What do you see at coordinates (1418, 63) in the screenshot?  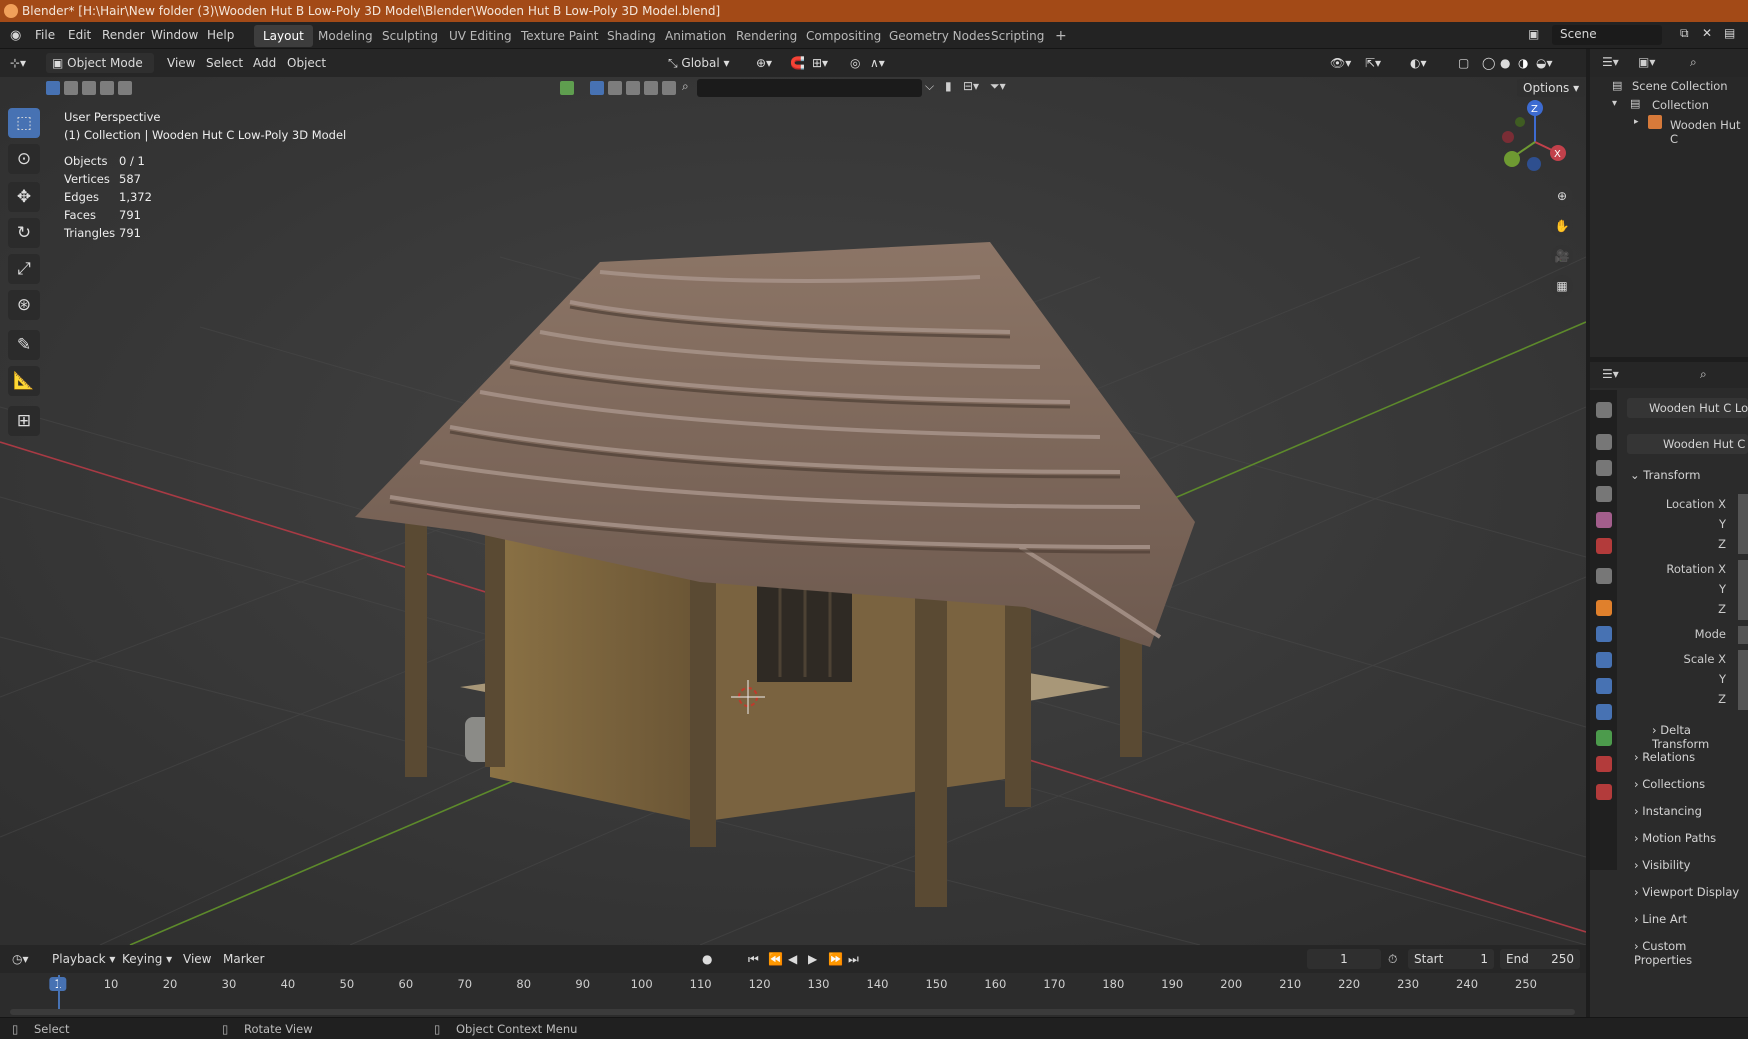 I see `overlays-icon: ◐▾` at bounding box center [1418, 63].